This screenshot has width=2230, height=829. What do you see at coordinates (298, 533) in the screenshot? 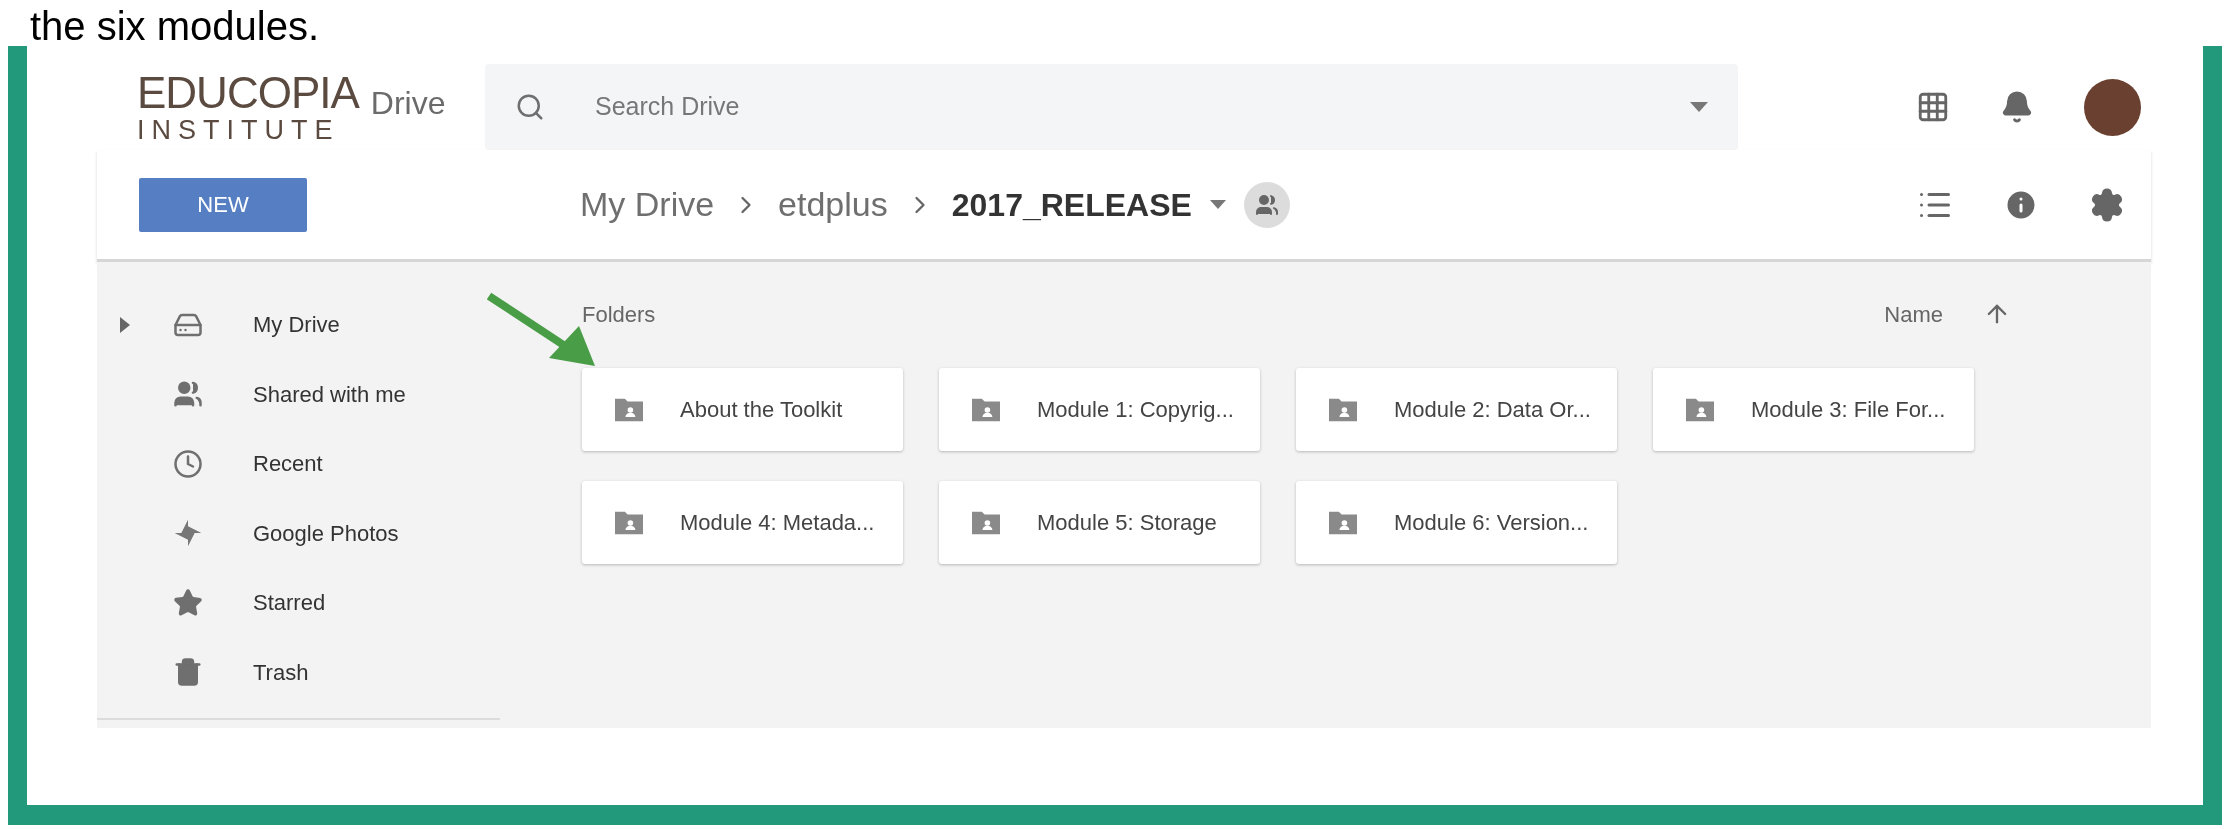
I see `sidebar-item: Google Photos` at bounding box center [298, 533].